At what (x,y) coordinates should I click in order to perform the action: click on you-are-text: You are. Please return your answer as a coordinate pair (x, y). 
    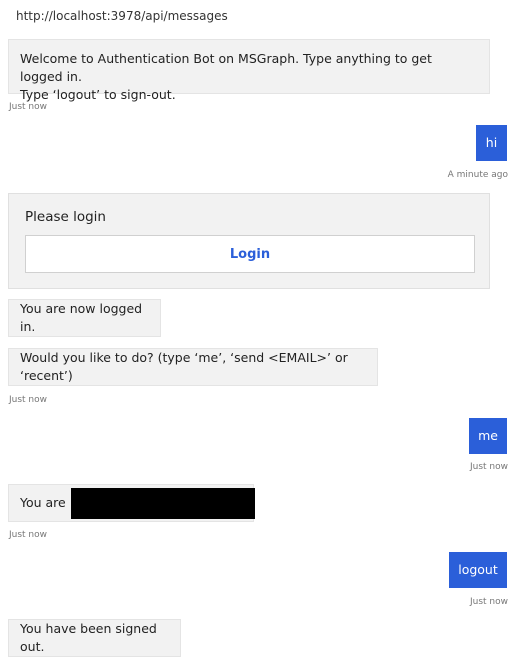
    Looking at the image, I should click on (43, 502).